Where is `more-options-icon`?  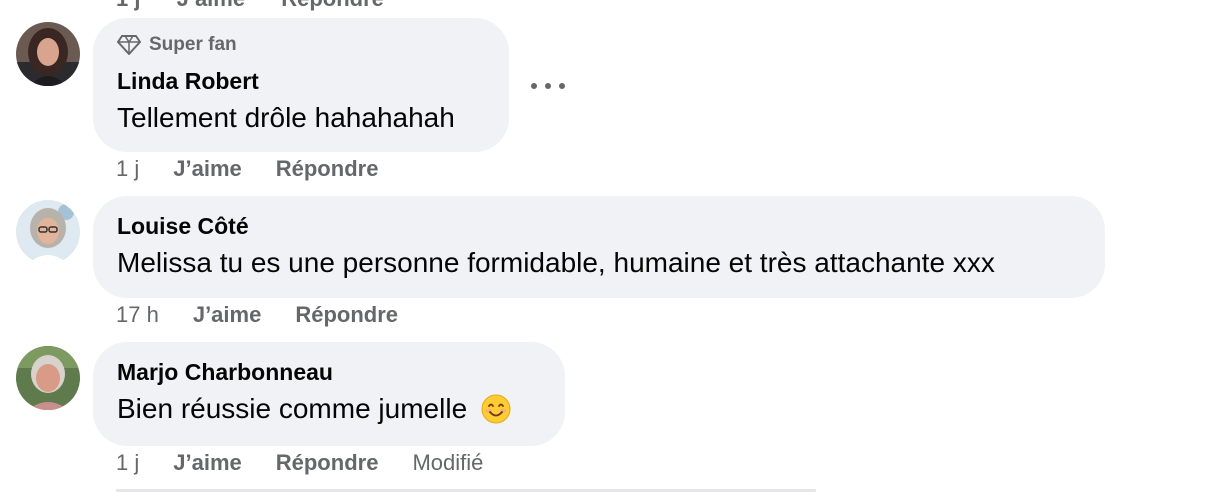 more-options-icon is located at coordinates (548, 86).